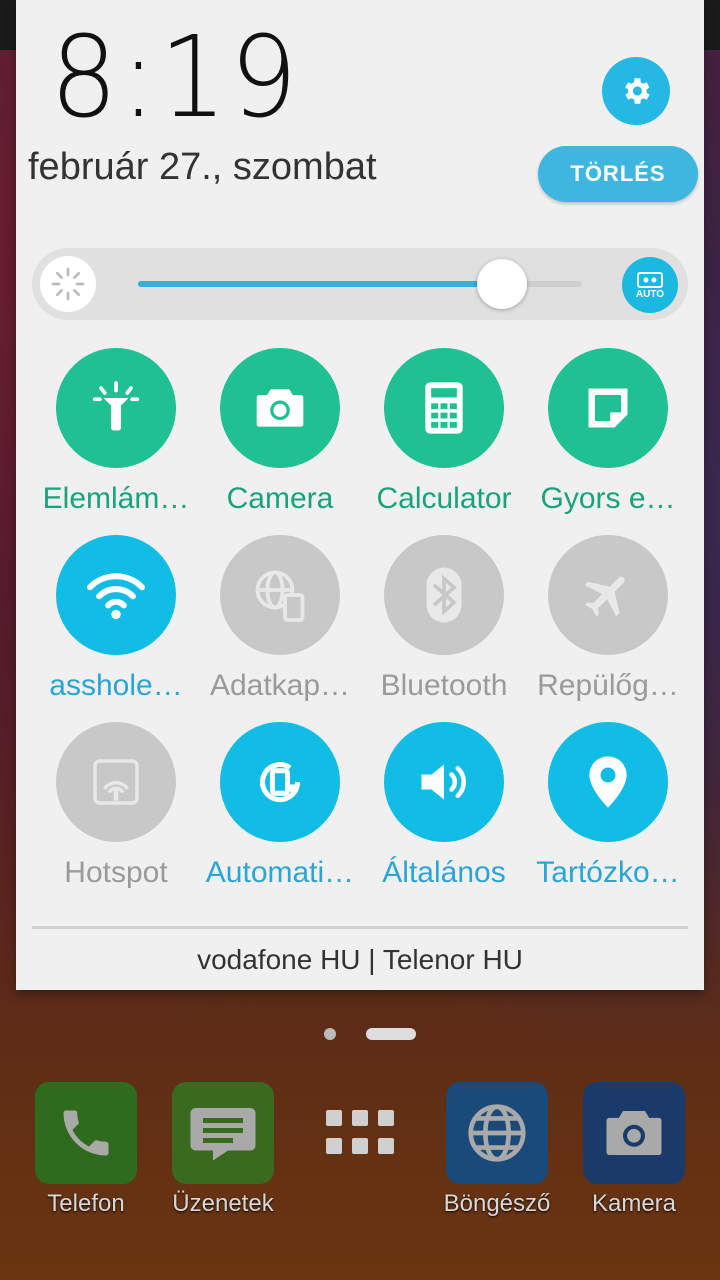  What do you see at coordinates (360, 927) in the screenshot?
I see `divider` at bounding box center [360, 927].